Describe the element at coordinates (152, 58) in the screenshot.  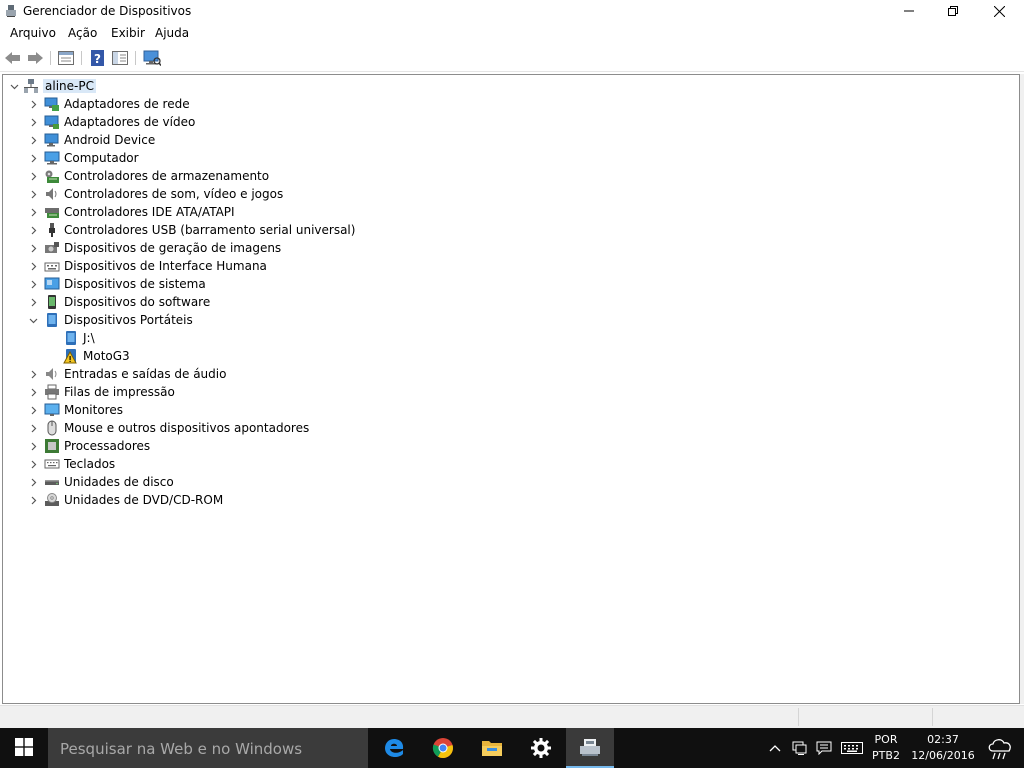
I see `scan-hardware-icon` at that location.